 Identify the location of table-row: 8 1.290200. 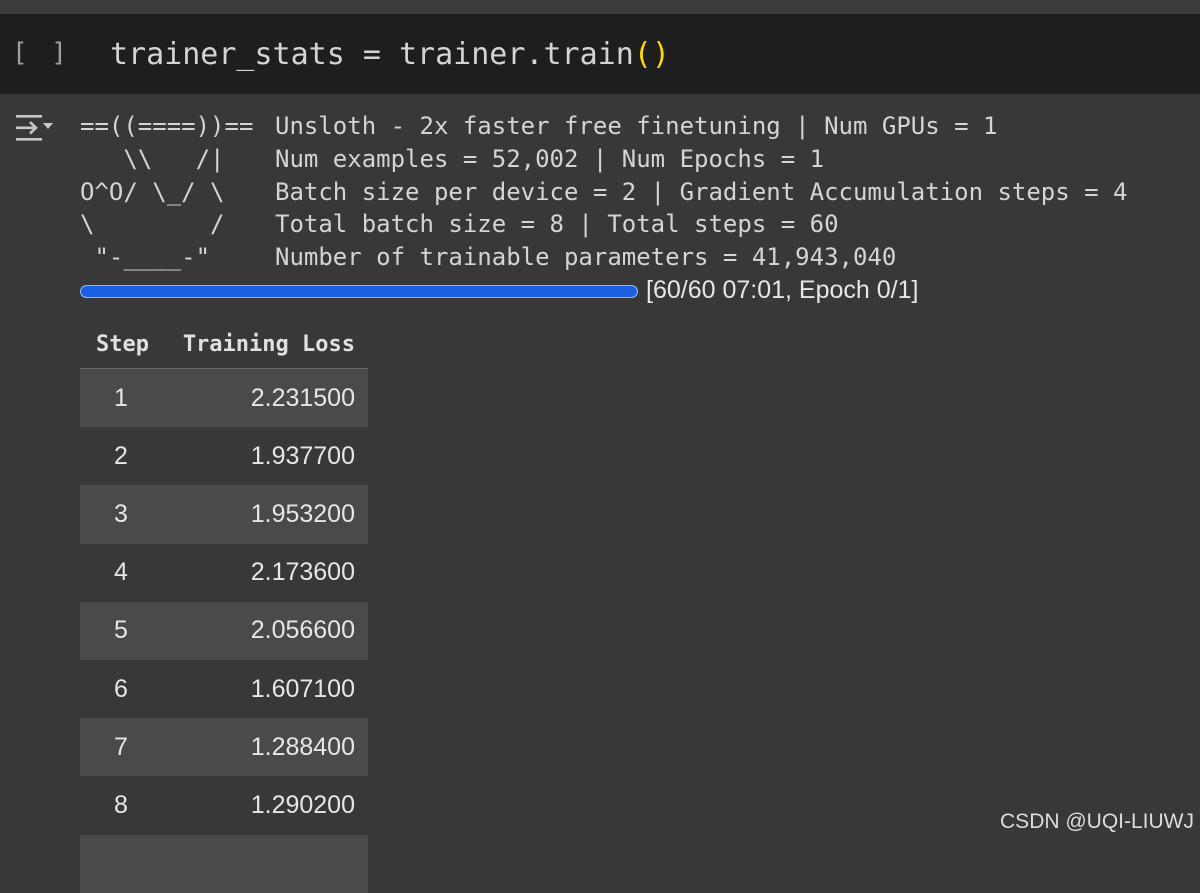
(224, 805).